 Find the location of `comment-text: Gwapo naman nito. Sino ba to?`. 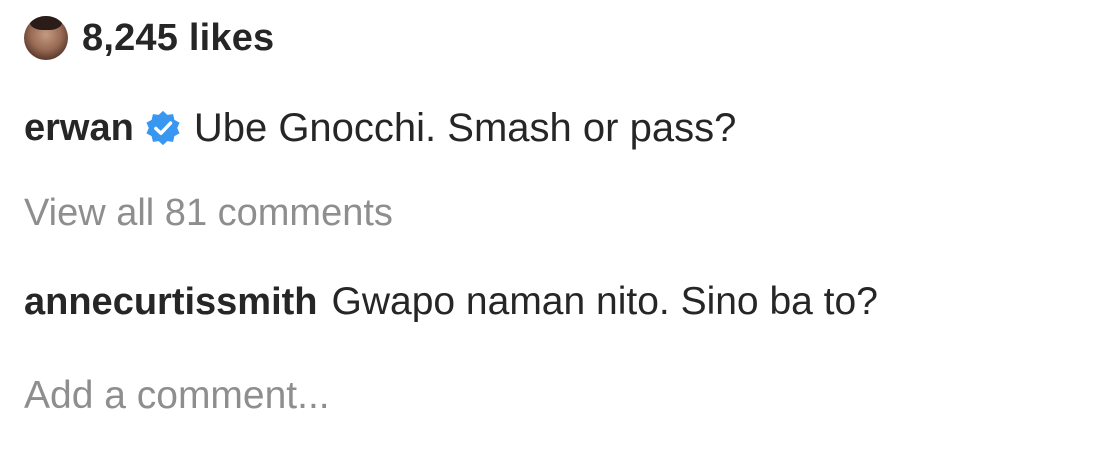

comment-text: Gwapo naman nito. Sino ba to? is located at coordinates (604, 301).